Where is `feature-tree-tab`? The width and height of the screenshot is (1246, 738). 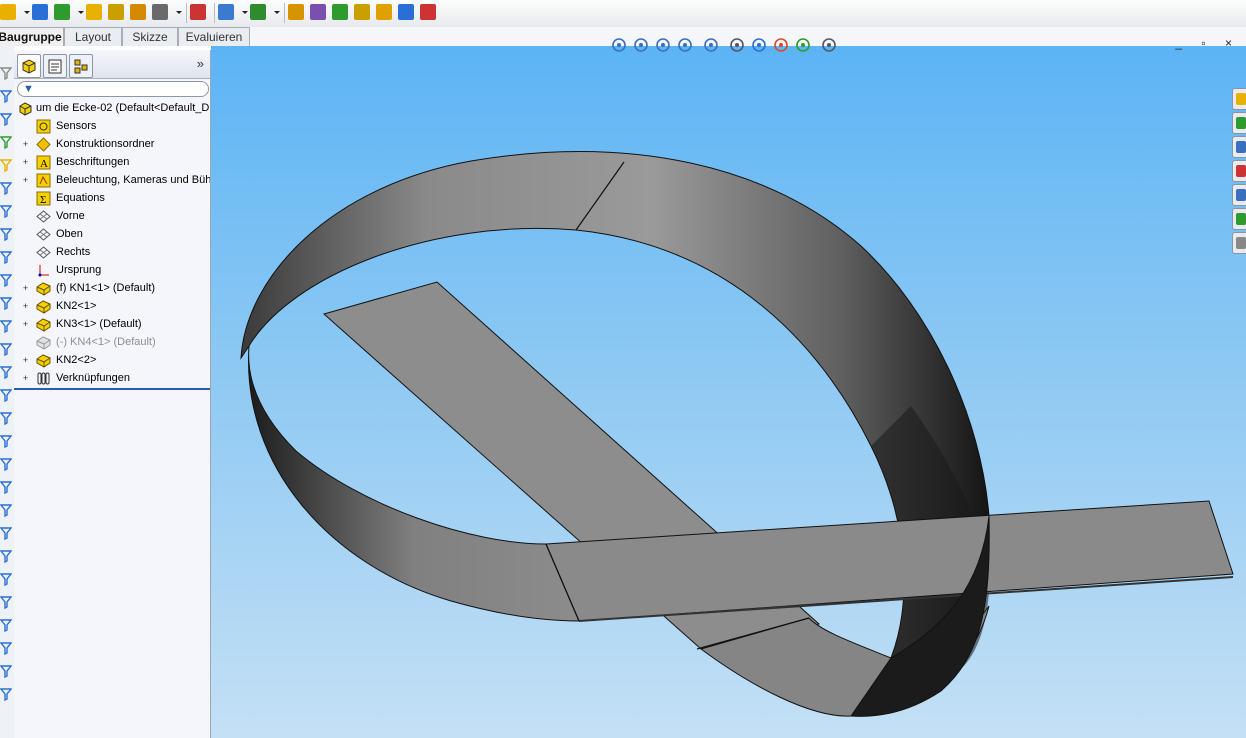 feature-tree-tab is located at coordinates (29, 66).